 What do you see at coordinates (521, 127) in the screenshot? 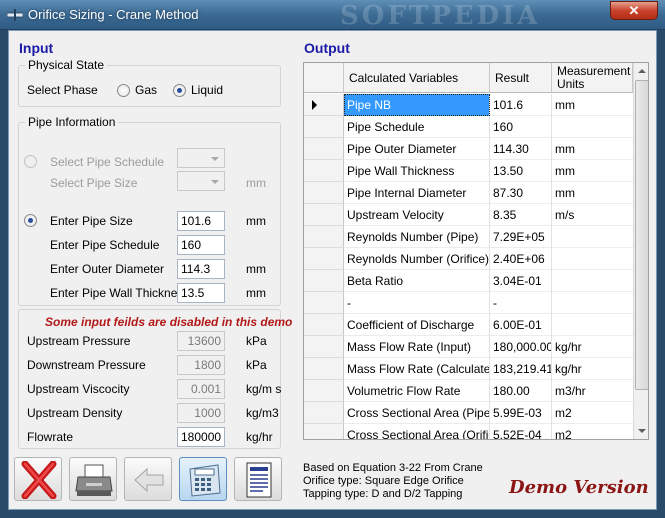
I see `cell-result: 160` at bounding box center [521, 127].